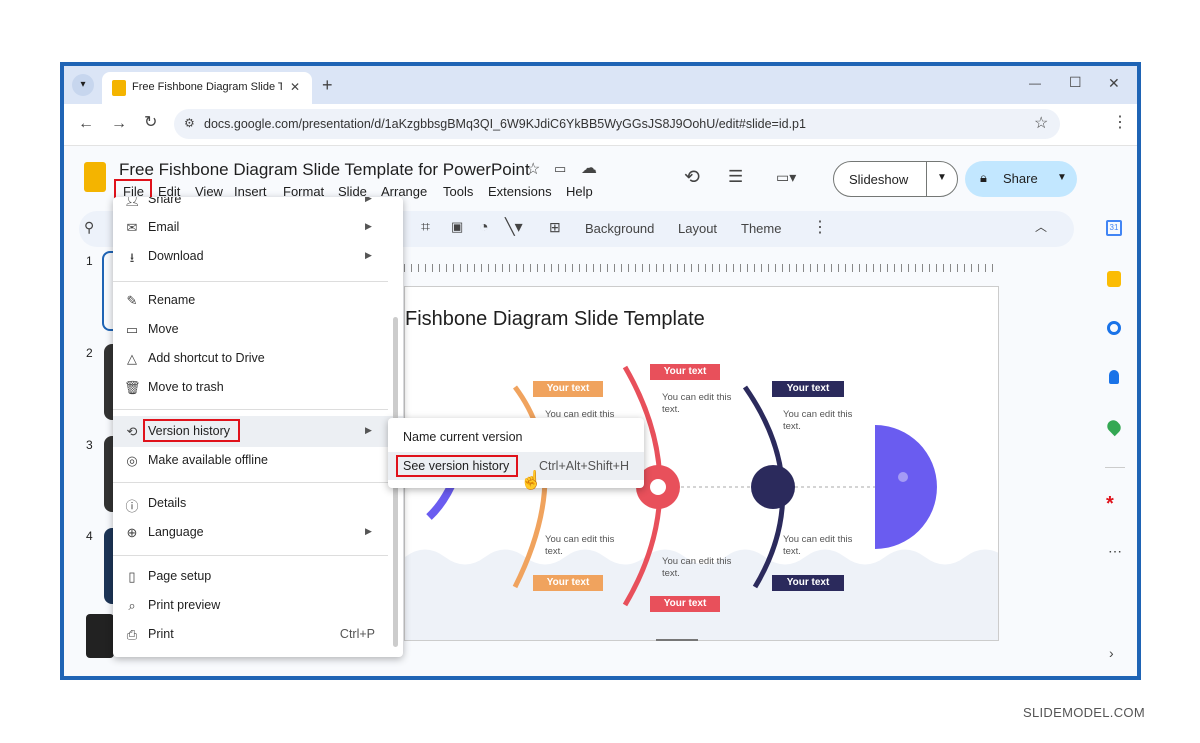 This screenshot has height=743, width=1200. Describe the element at coordinates (258, 256) in the screenshot. I see `menu-item-download: ⭳ Download ▶` at that location.